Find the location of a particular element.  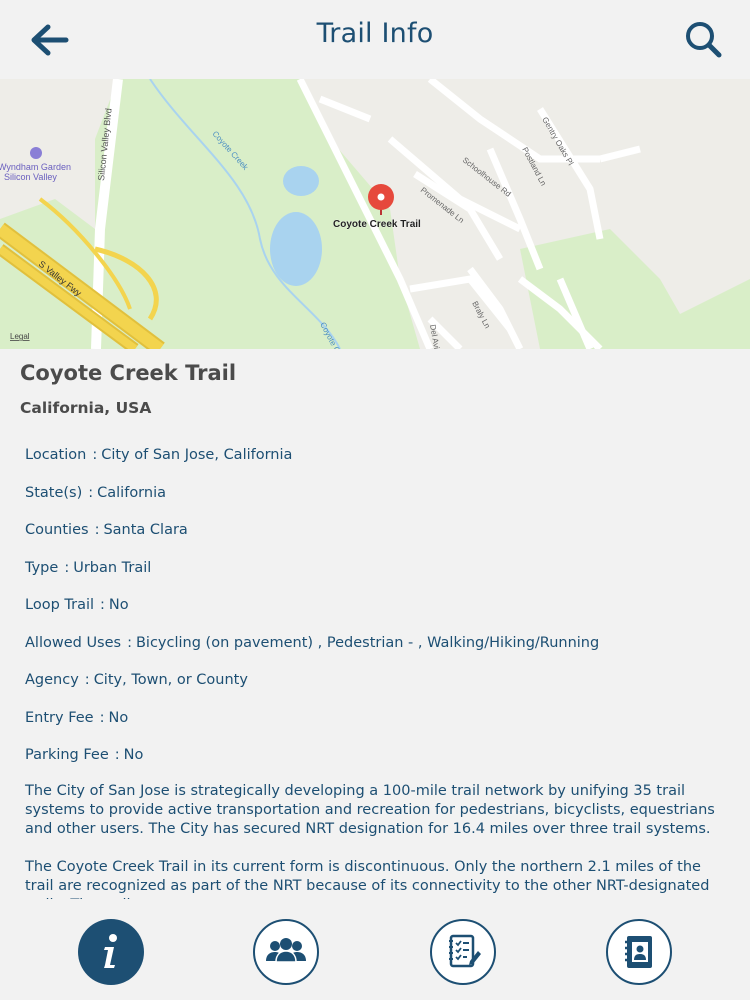

info-row-states: State(s): California is located at coordinates (380, 502).